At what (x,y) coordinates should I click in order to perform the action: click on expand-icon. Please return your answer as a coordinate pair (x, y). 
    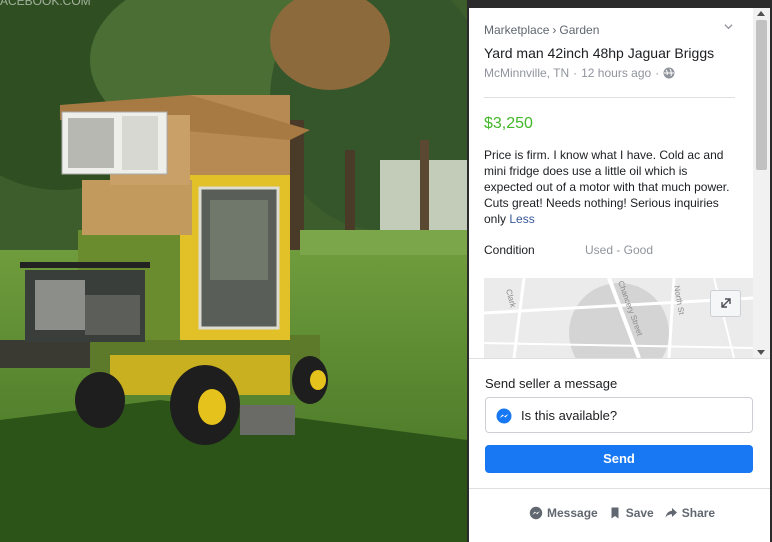
    Looking at the image, I should click on (726, 303).